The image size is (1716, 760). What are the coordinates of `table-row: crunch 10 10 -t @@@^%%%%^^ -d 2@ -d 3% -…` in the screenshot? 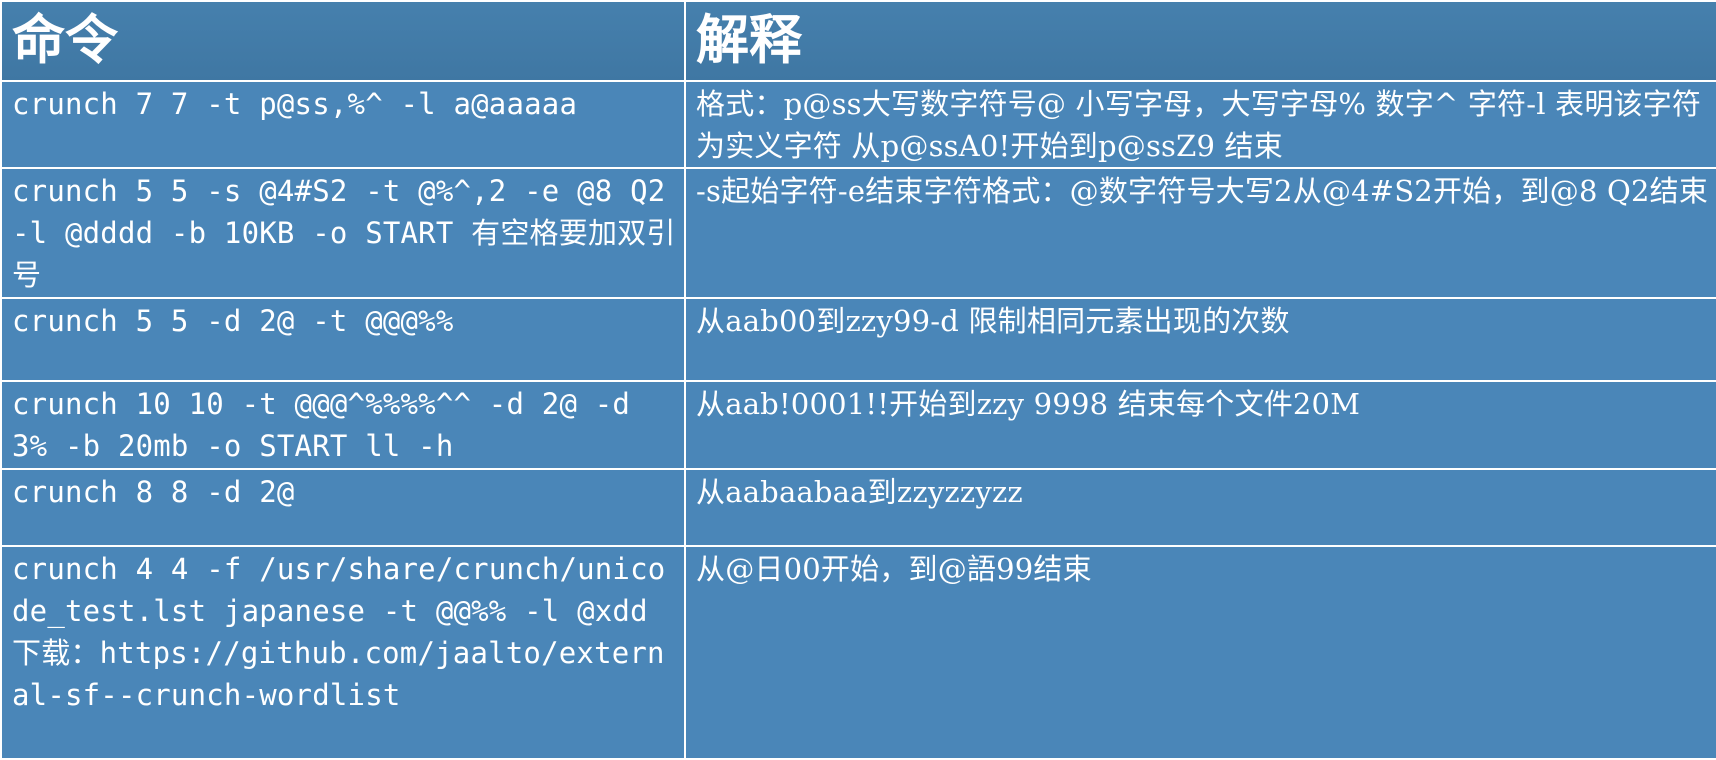 It's located at (858, 425).